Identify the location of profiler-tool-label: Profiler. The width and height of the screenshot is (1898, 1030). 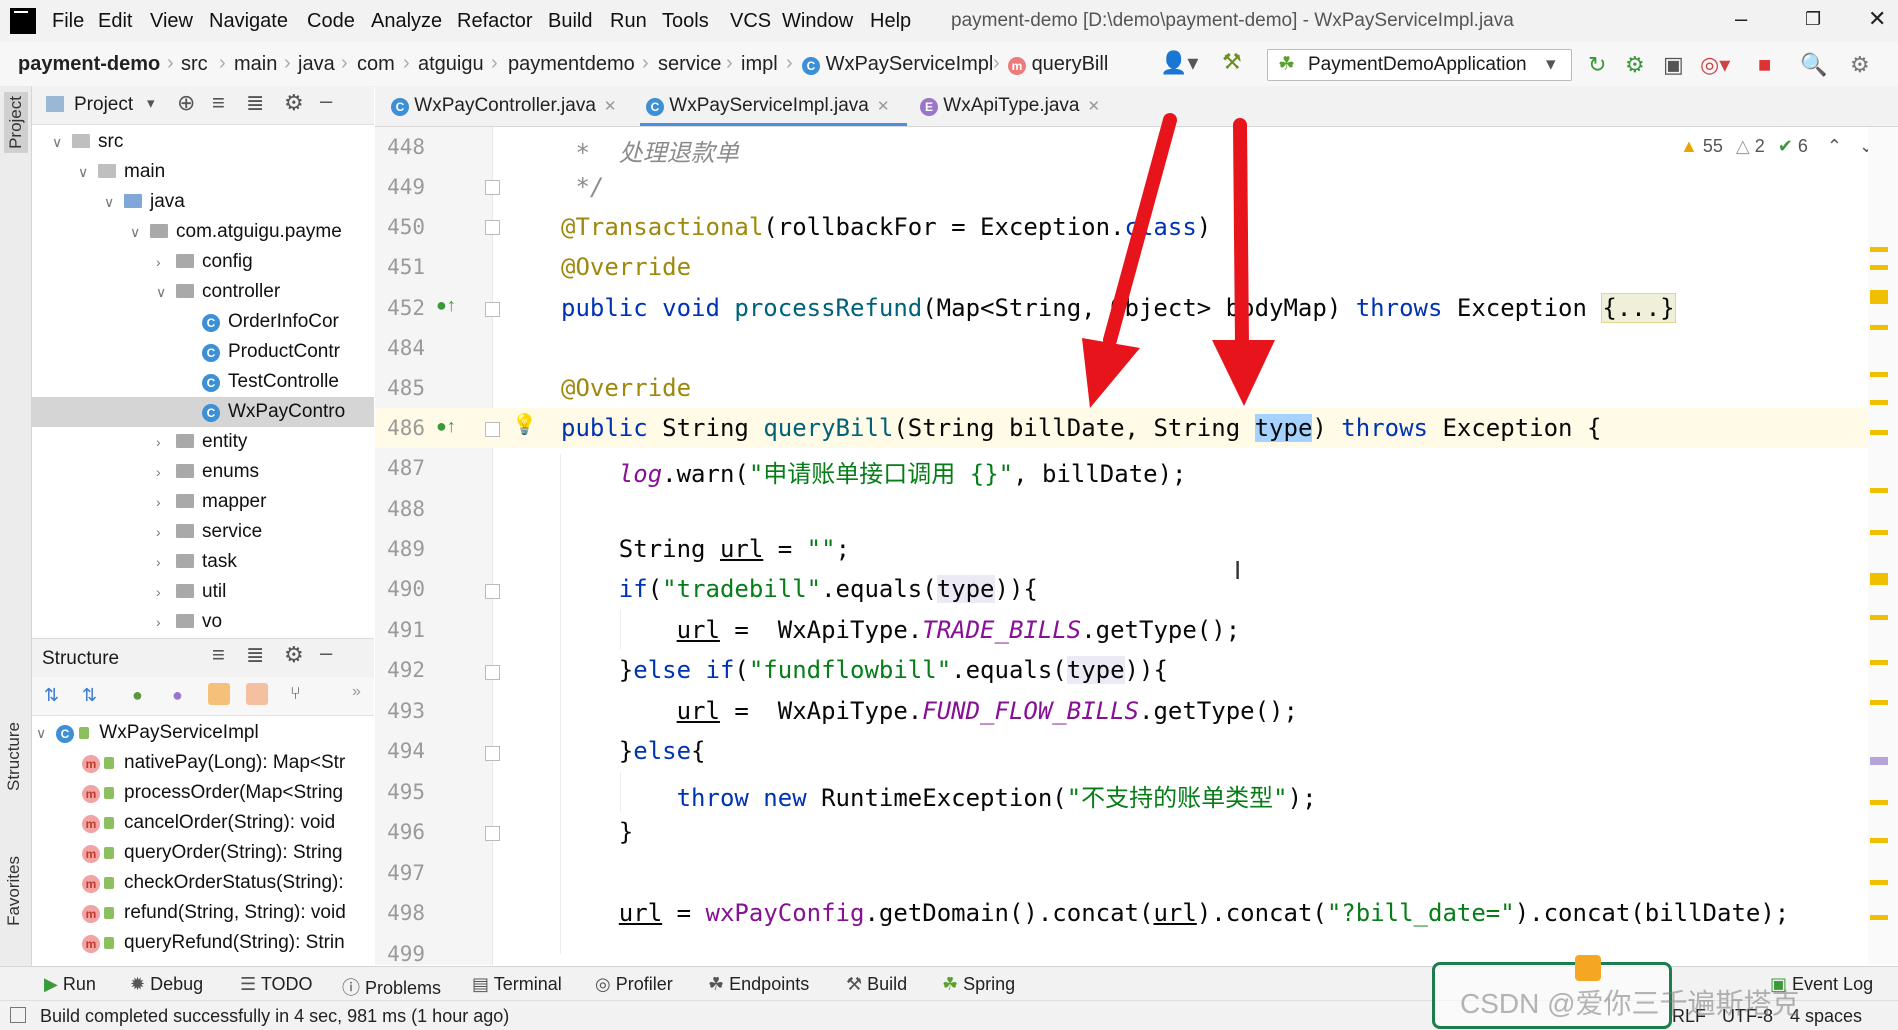
(644, 984).